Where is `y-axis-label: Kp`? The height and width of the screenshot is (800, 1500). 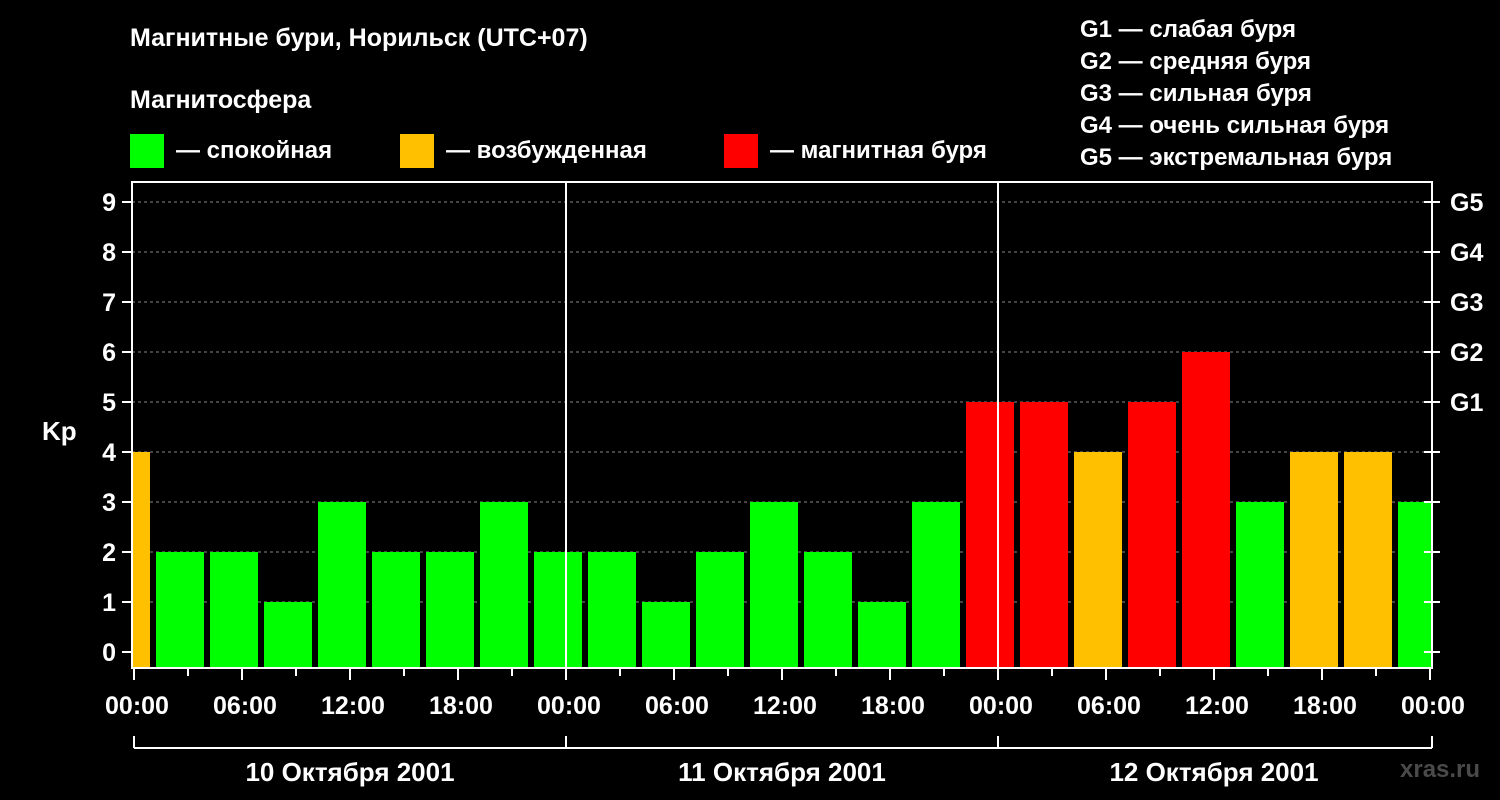
y-axis-label: Kp is located at coordinates (59, 431).